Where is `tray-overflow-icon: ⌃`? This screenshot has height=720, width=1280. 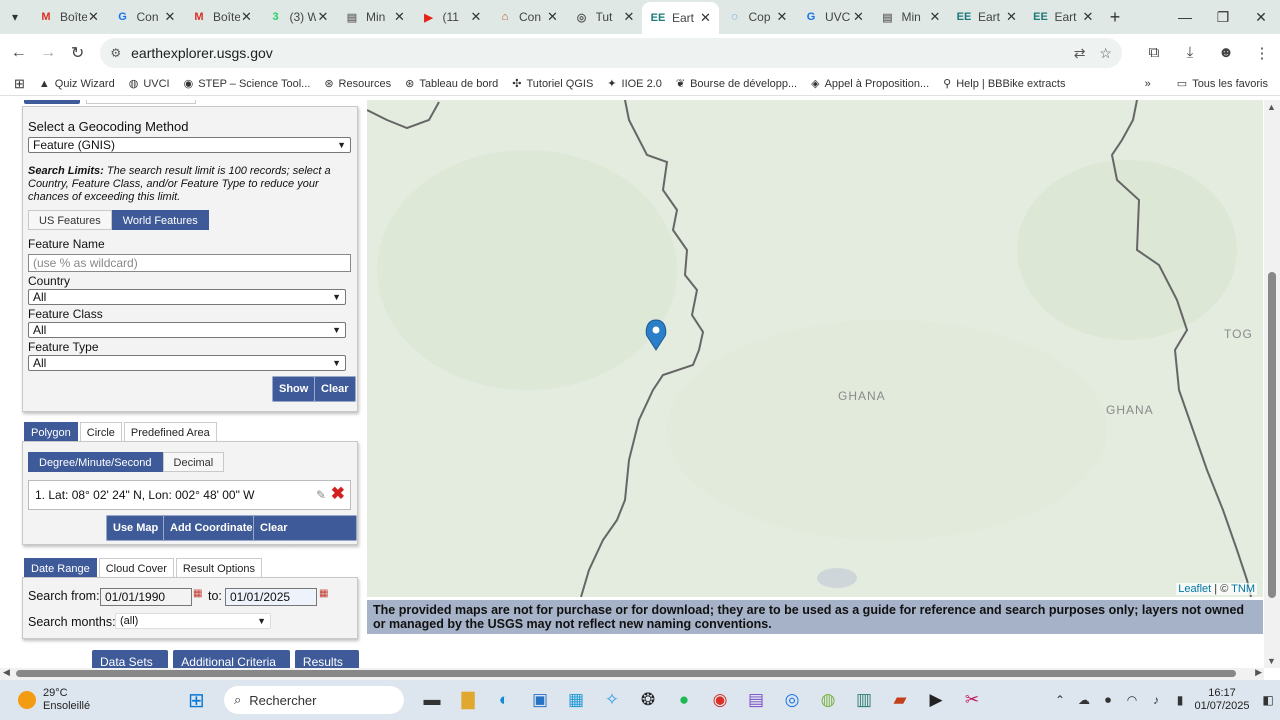 tray-overflow-icon: ⌃ is located at coordinates (1060, 700).